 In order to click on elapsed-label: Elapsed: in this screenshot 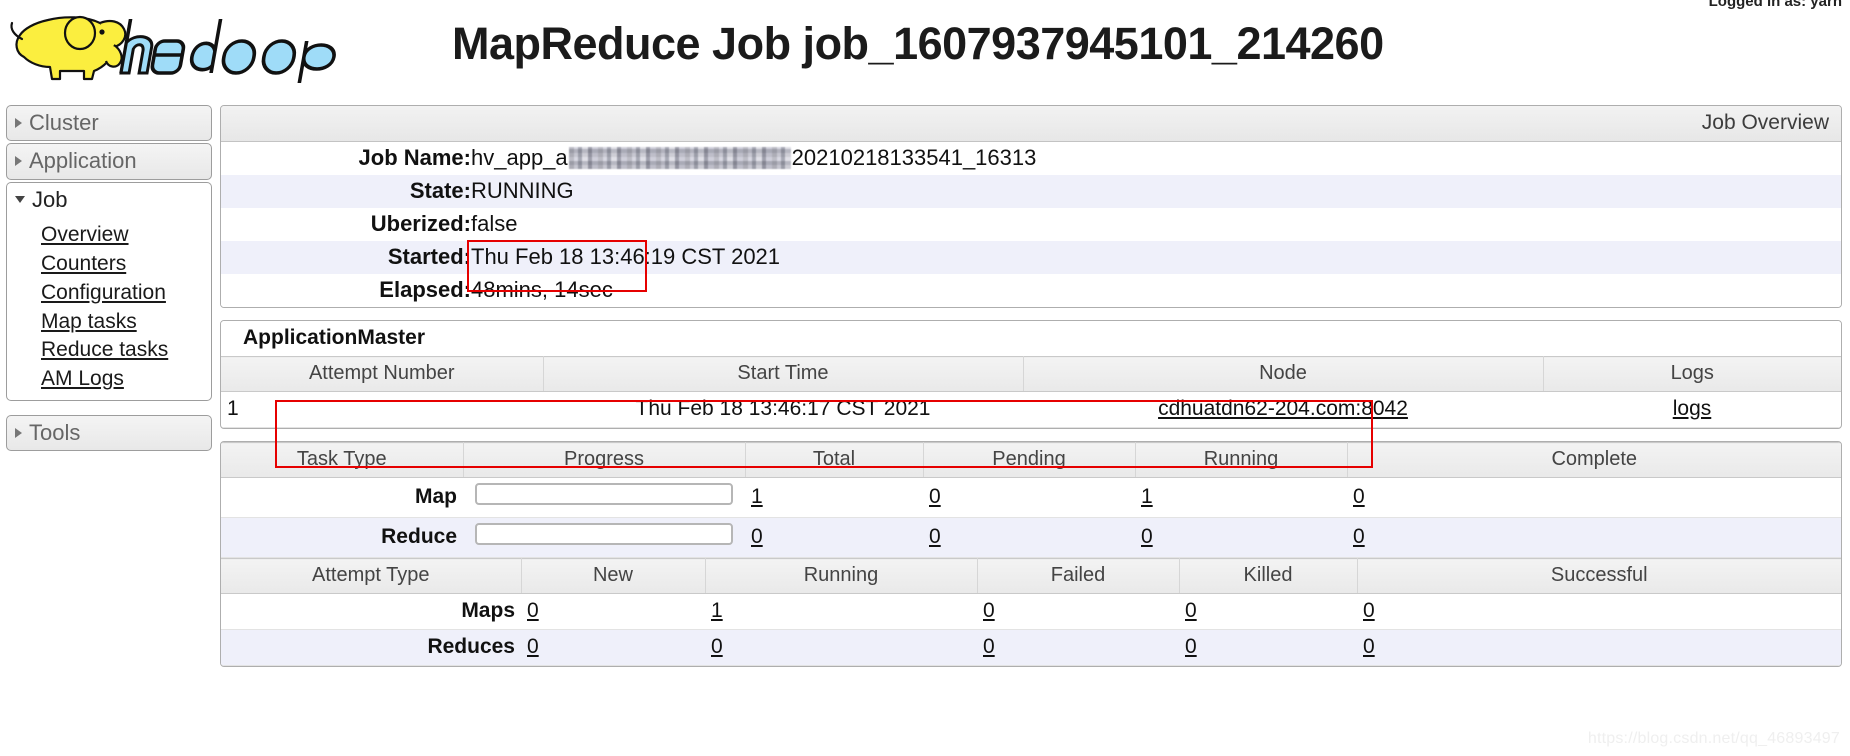, I will do `click(425, 289)`.